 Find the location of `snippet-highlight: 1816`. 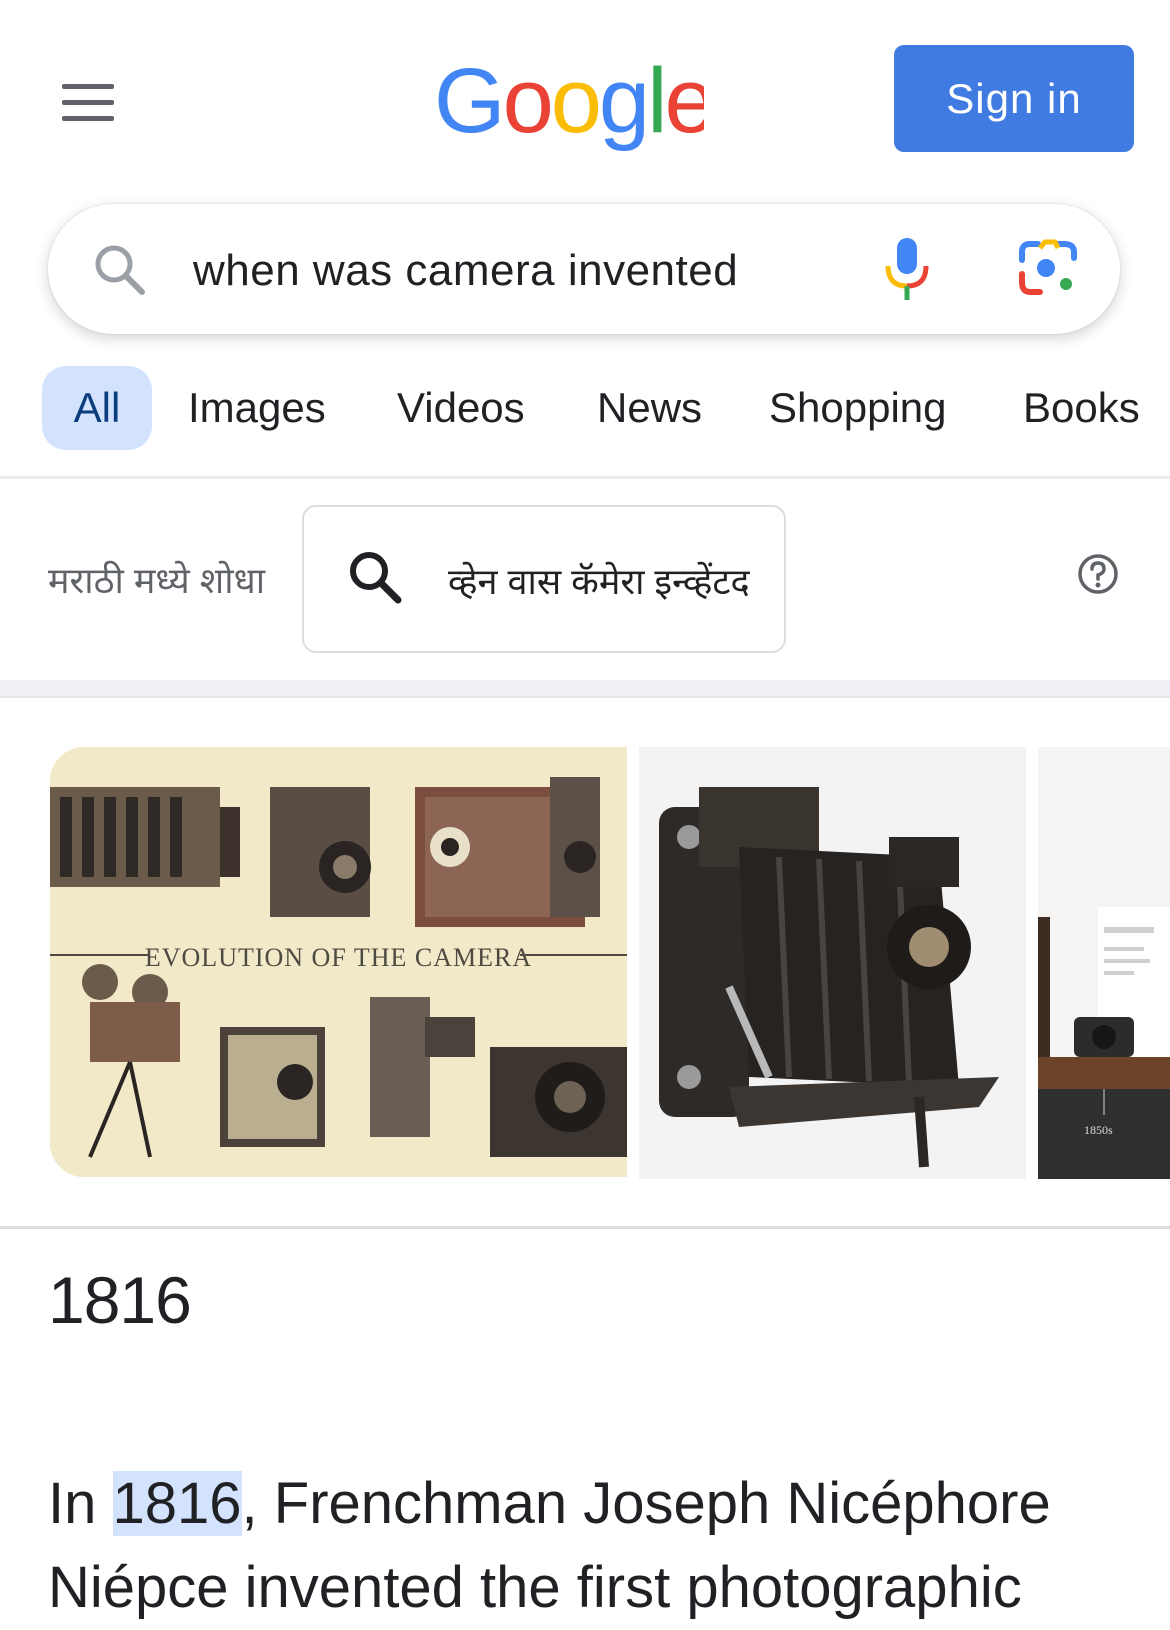

snippet-highlight: 1816 is located at coordinates (177, 1503).